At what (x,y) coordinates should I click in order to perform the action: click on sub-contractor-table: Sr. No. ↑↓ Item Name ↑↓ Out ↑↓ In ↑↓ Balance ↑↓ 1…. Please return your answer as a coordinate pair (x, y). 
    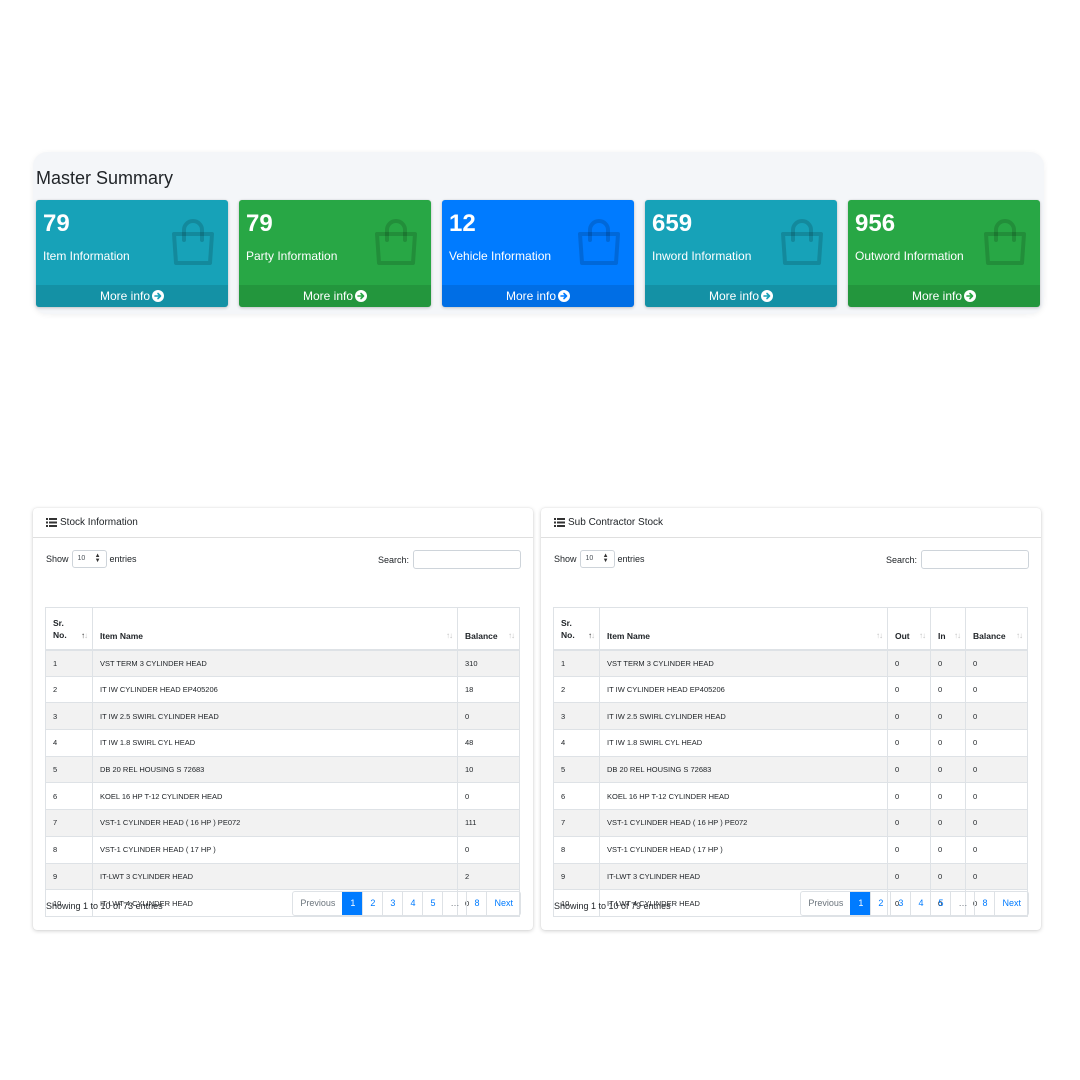
    Looking at the image, I should click on (790, 762).